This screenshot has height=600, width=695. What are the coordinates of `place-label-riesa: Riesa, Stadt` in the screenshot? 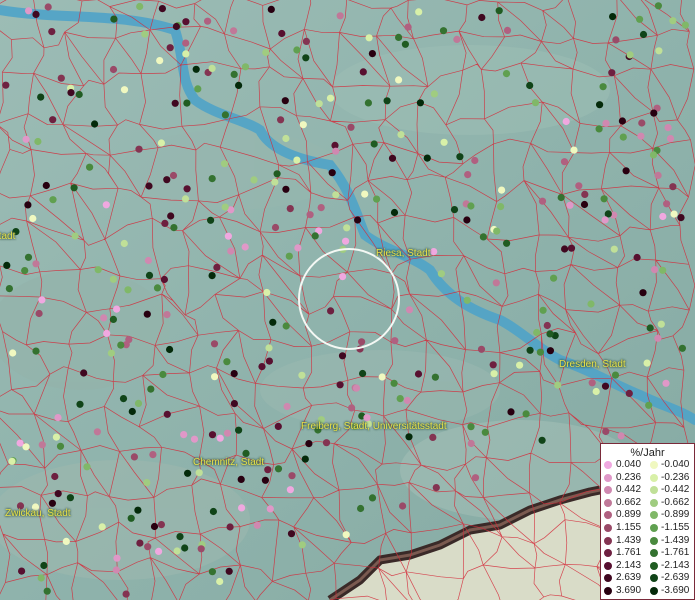 It's located at (403, 253).